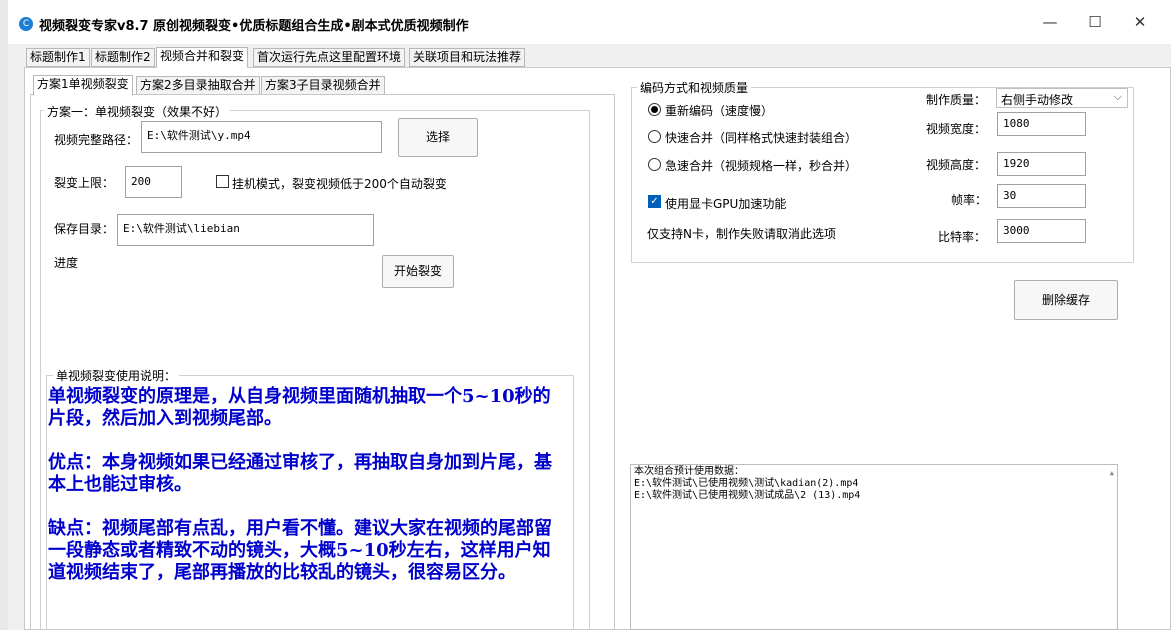 This screenshot has height=630, width=1171. What do you see at coordinates (689, 471) in the screenshot?
I see `log-line: 本次组合预计使用数据：` at bounding box center [689, 471].